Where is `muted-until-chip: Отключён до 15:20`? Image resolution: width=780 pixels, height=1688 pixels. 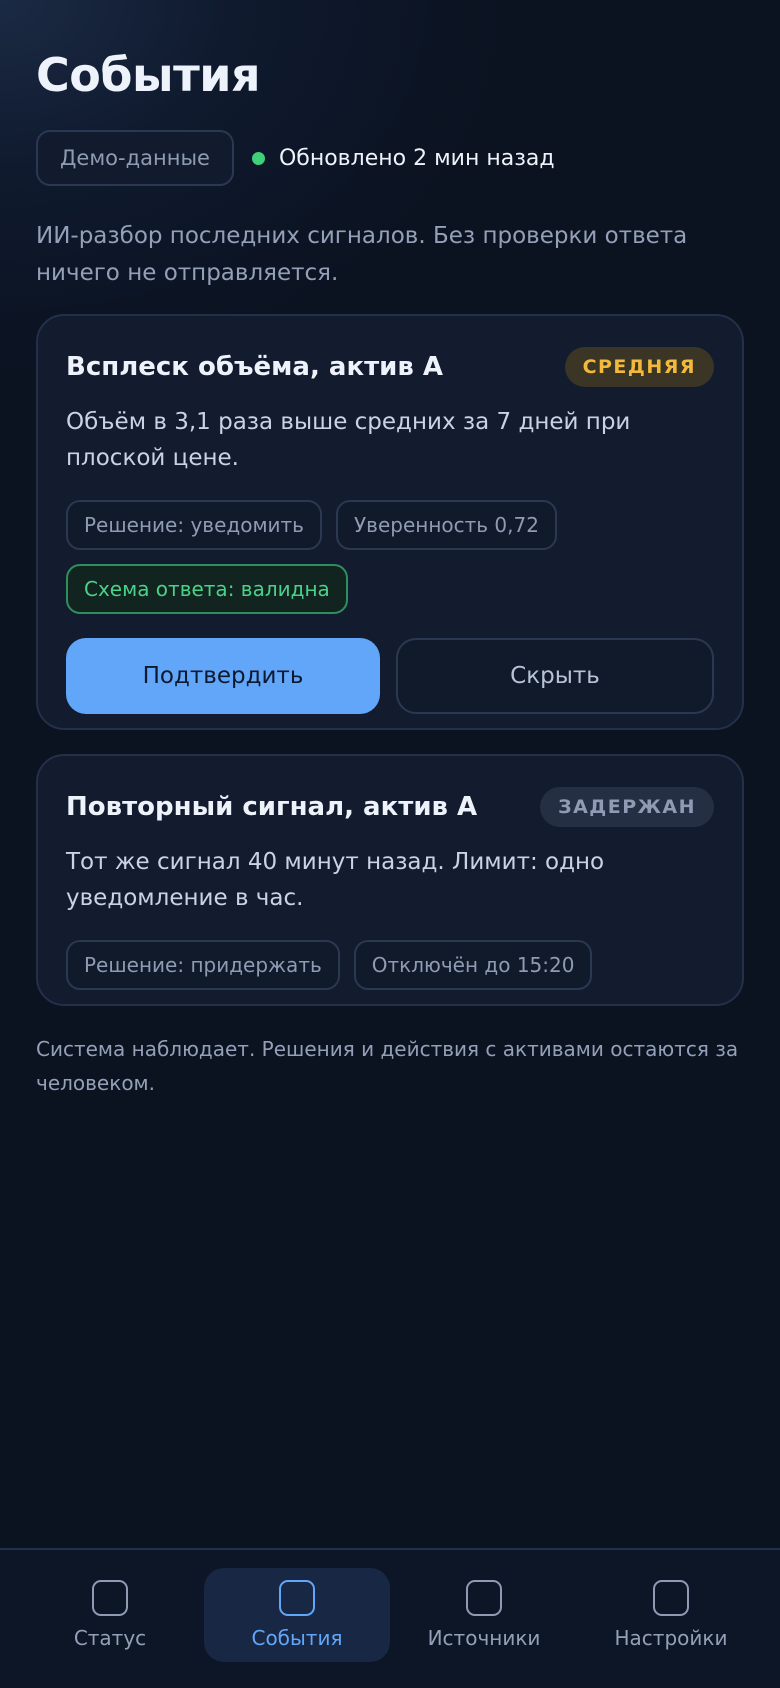 muted-until-chip: Отключён до 15:20 is located at coordinates (473, 965).